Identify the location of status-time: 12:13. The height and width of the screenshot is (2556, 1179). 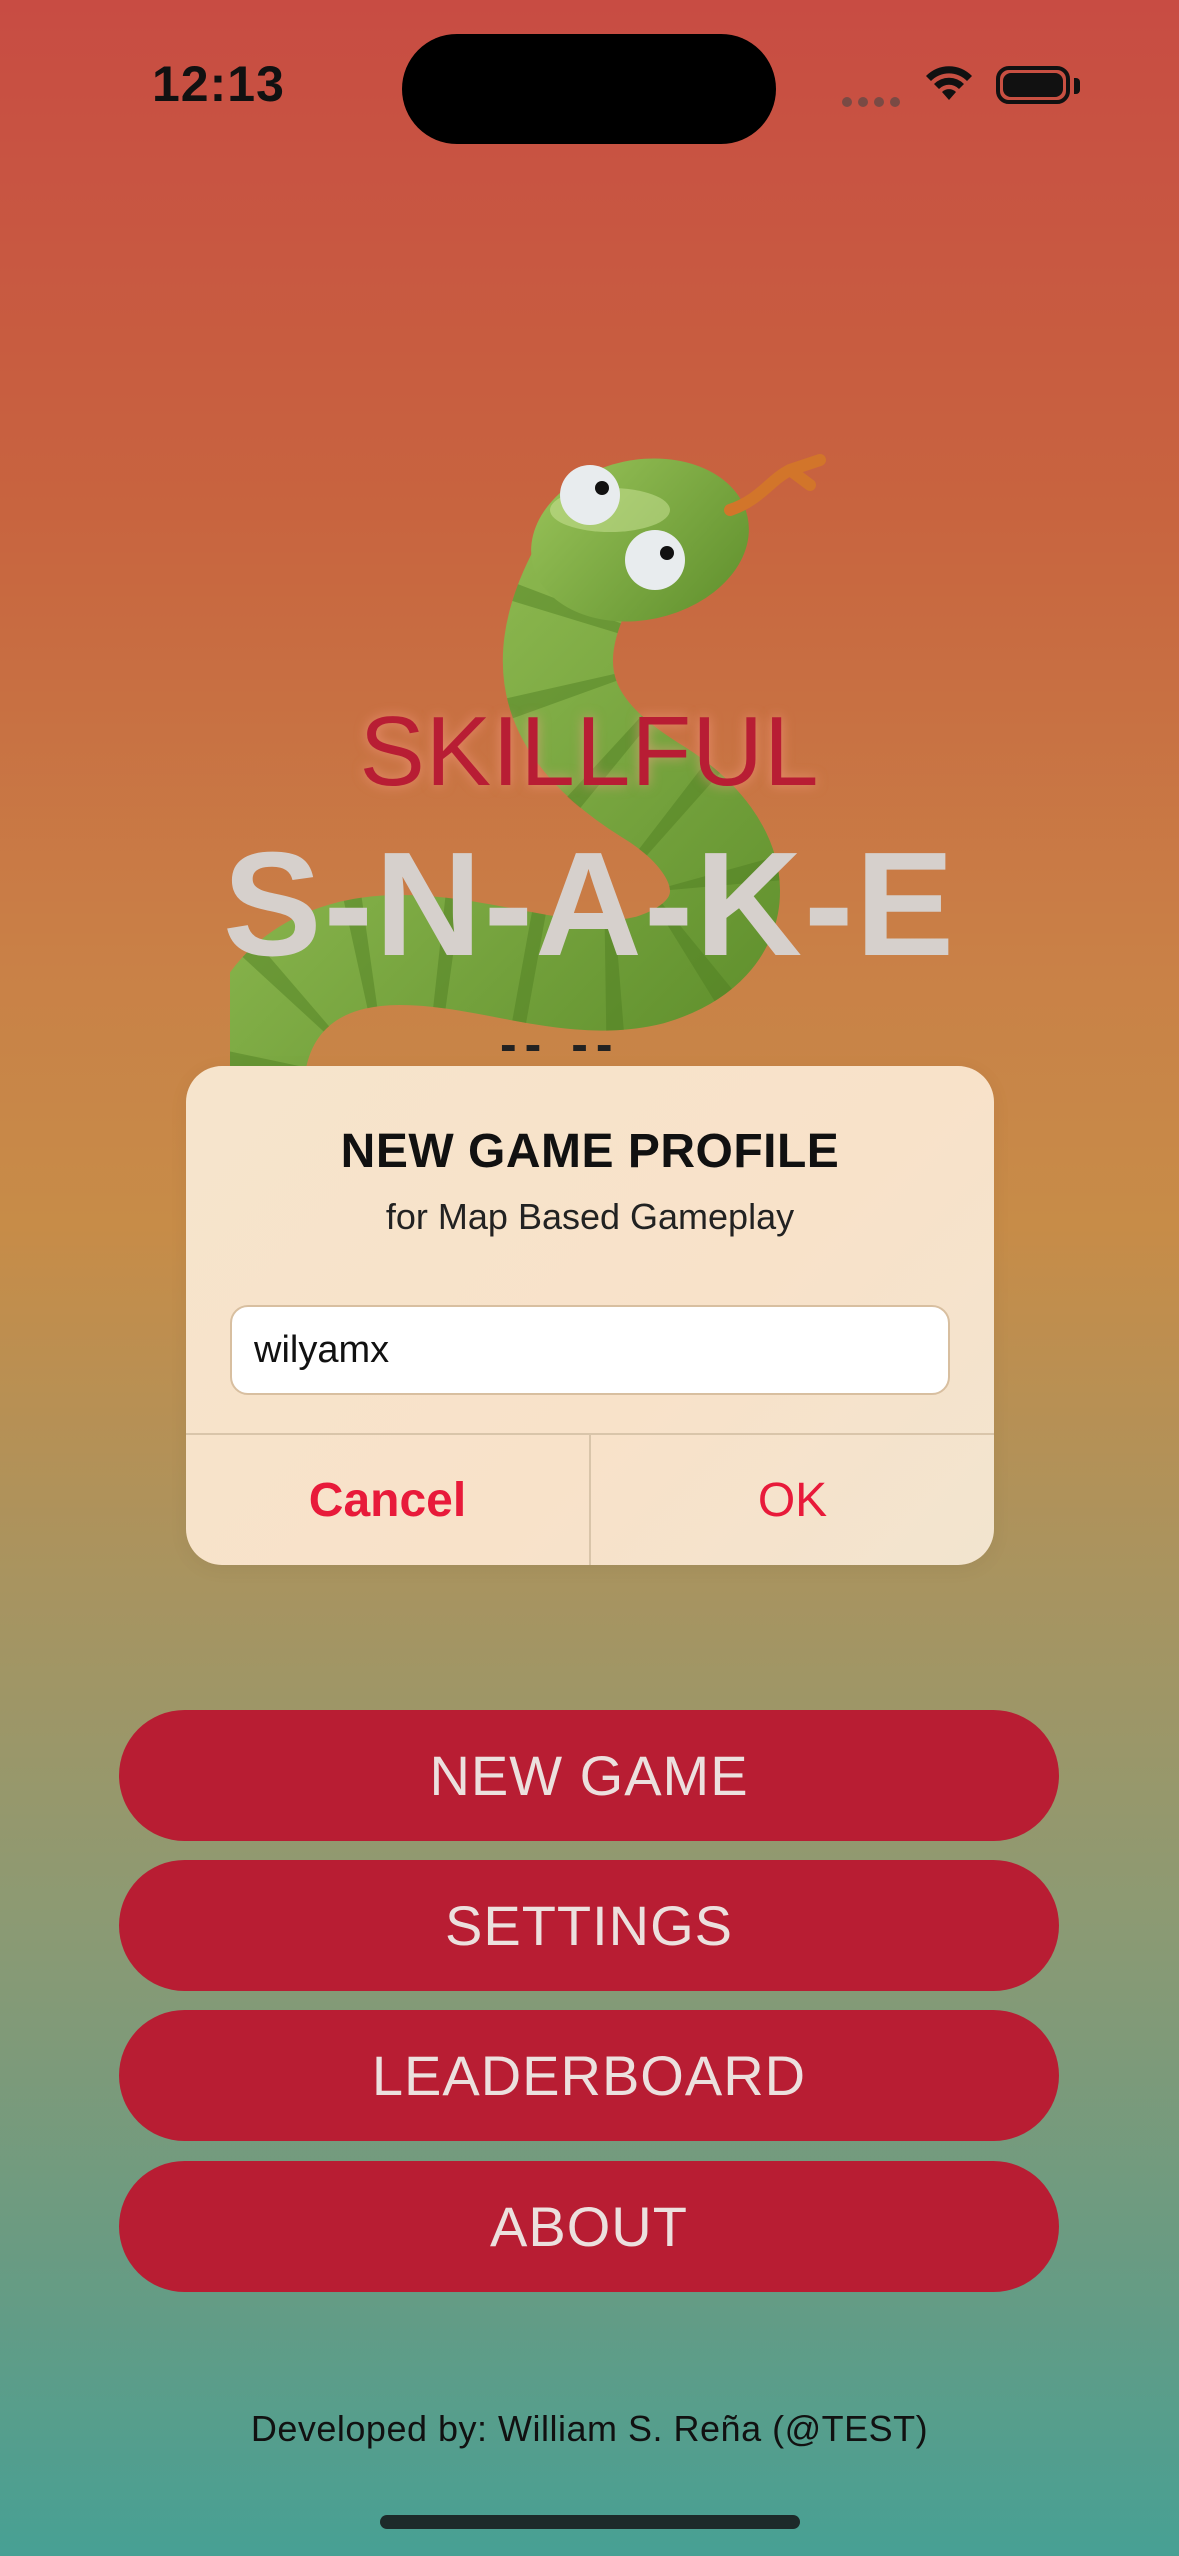
(218, 84).